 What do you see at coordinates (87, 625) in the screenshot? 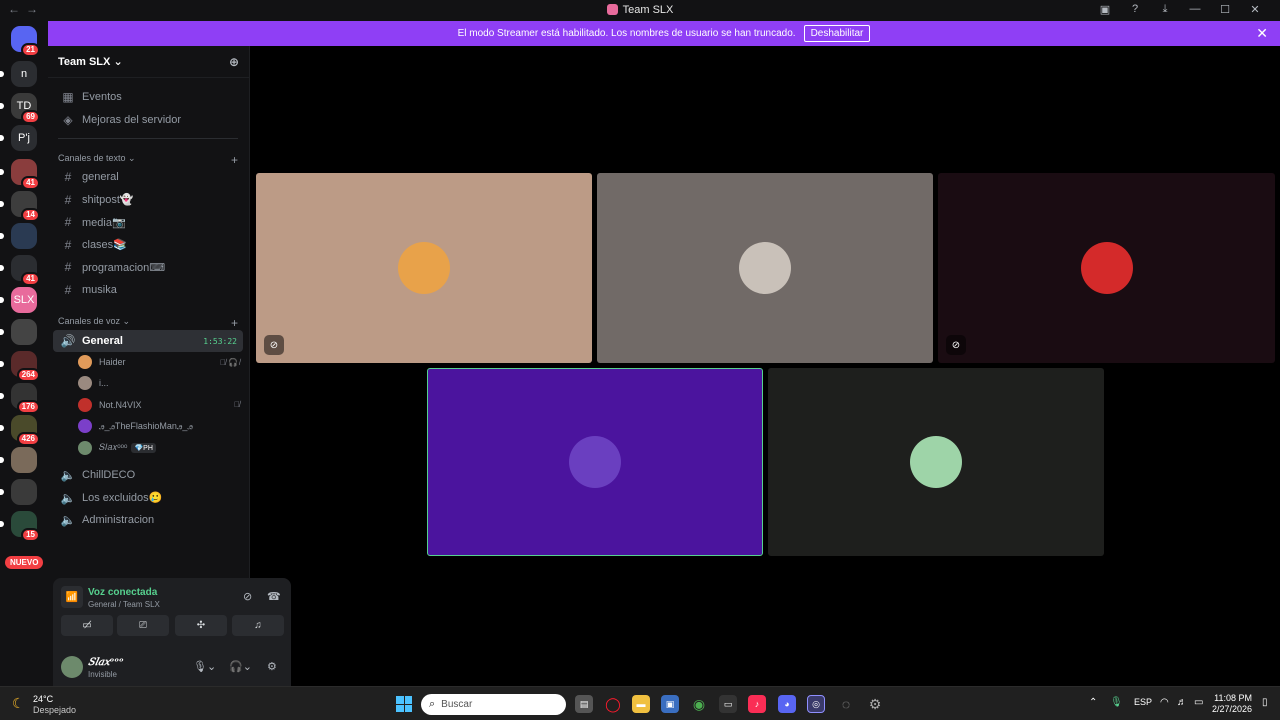
I see `camera-button: ▭̸` at bounding box center [87, 625].